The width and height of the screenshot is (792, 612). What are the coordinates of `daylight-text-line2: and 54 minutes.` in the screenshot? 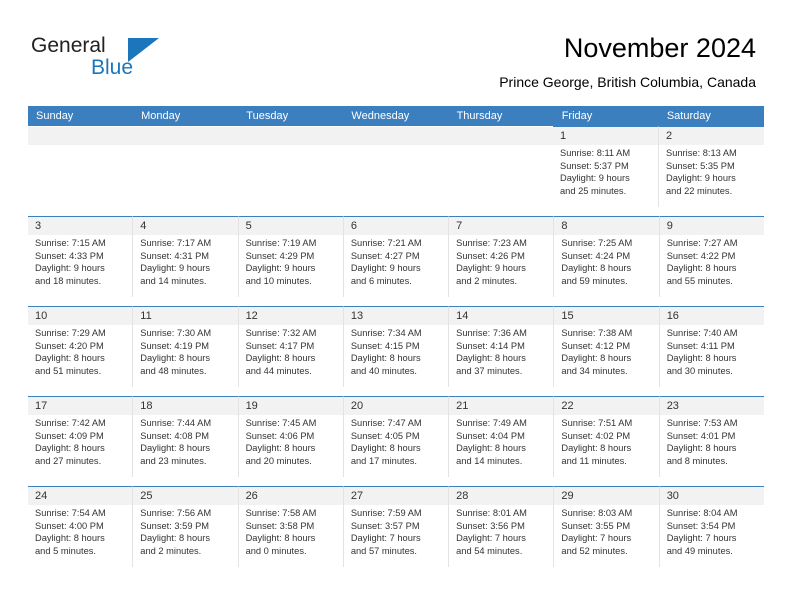 It's located at (489, 550).